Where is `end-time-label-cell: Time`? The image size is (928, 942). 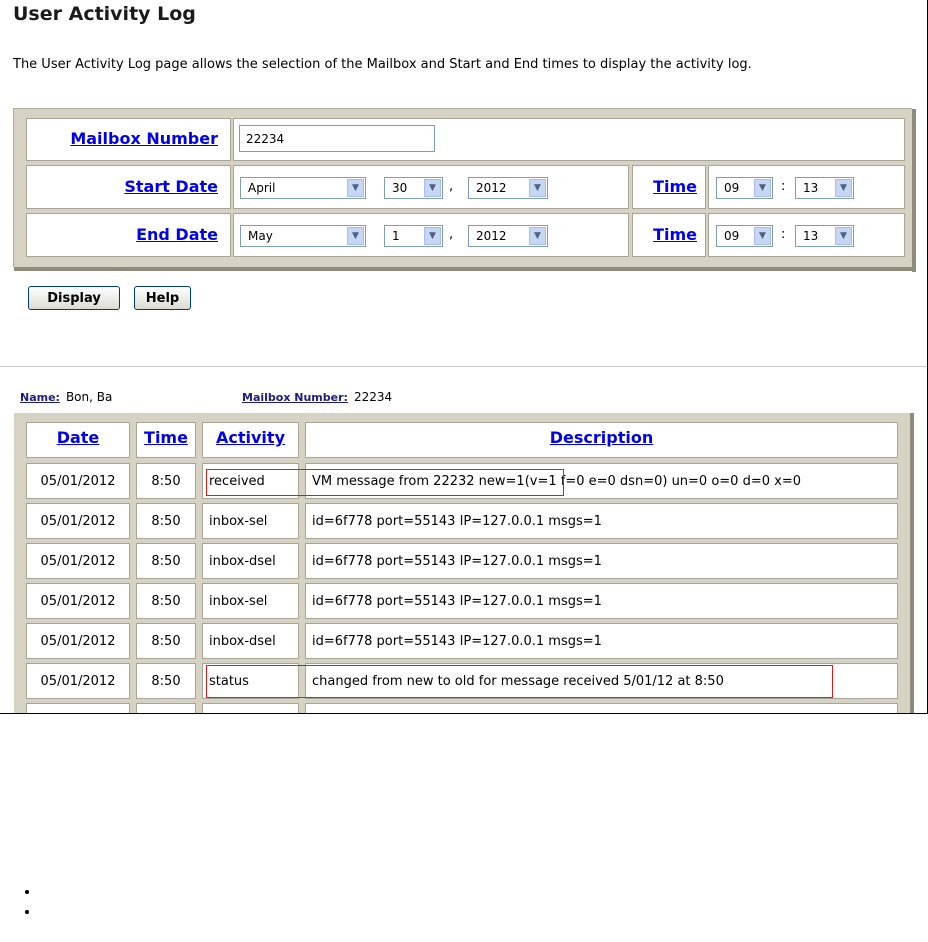
end-time-label-cell: Time is located at coordinates (669, 235).